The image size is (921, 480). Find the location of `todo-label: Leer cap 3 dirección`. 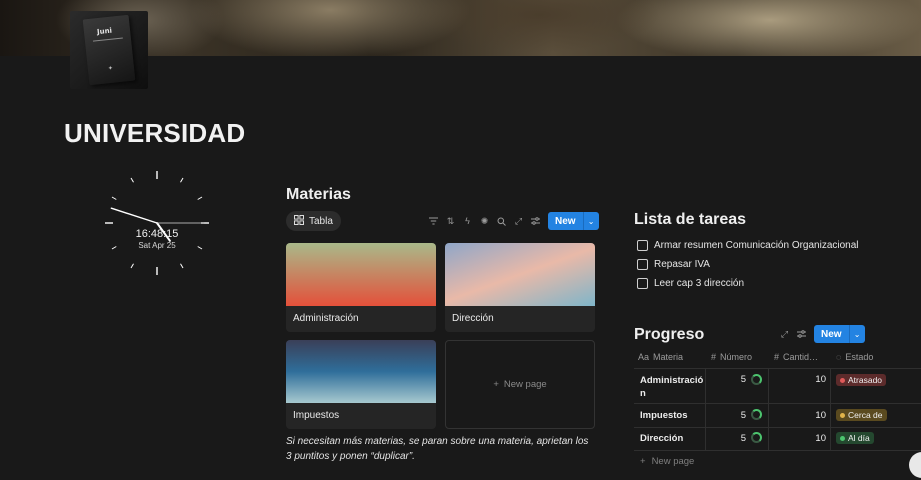

todo-label: Leer cap 3 dirección is located at coordinates (699, 283).